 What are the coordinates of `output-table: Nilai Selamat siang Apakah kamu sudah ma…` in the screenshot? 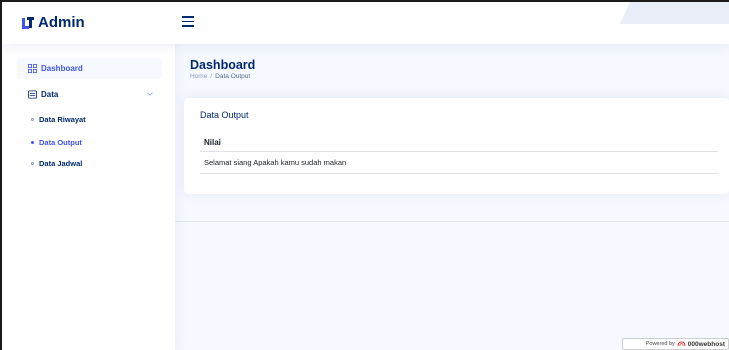 It's located at (459, 153).